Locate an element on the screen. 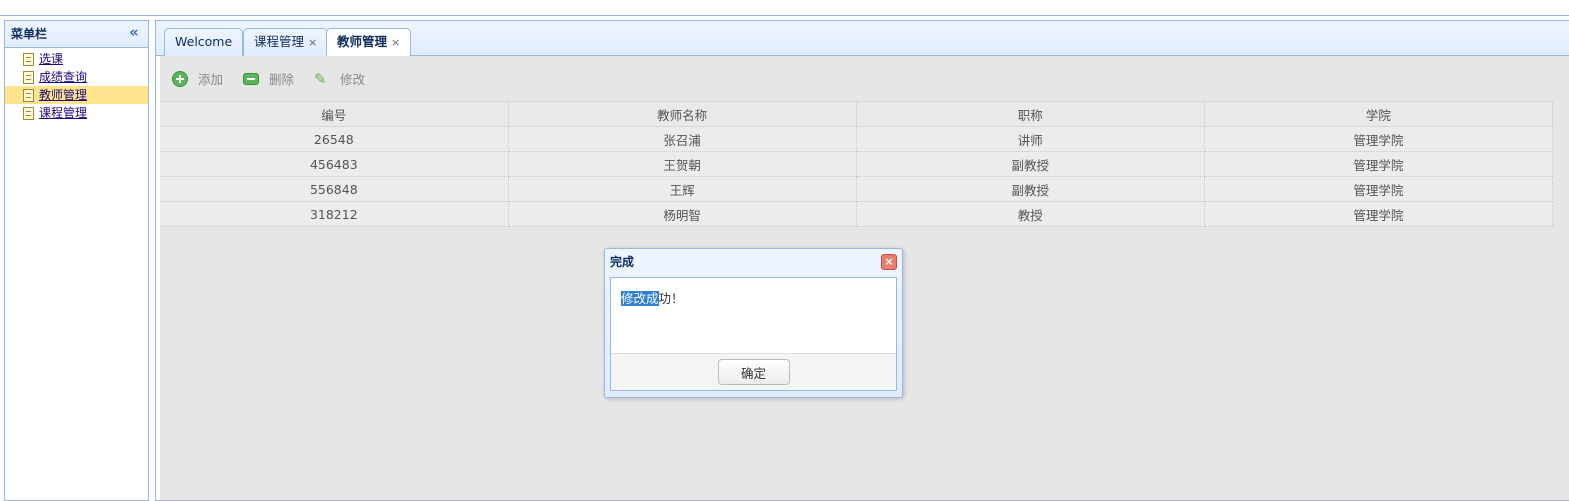  tab-welcome: Welcome is located at coordinates (204, 42).